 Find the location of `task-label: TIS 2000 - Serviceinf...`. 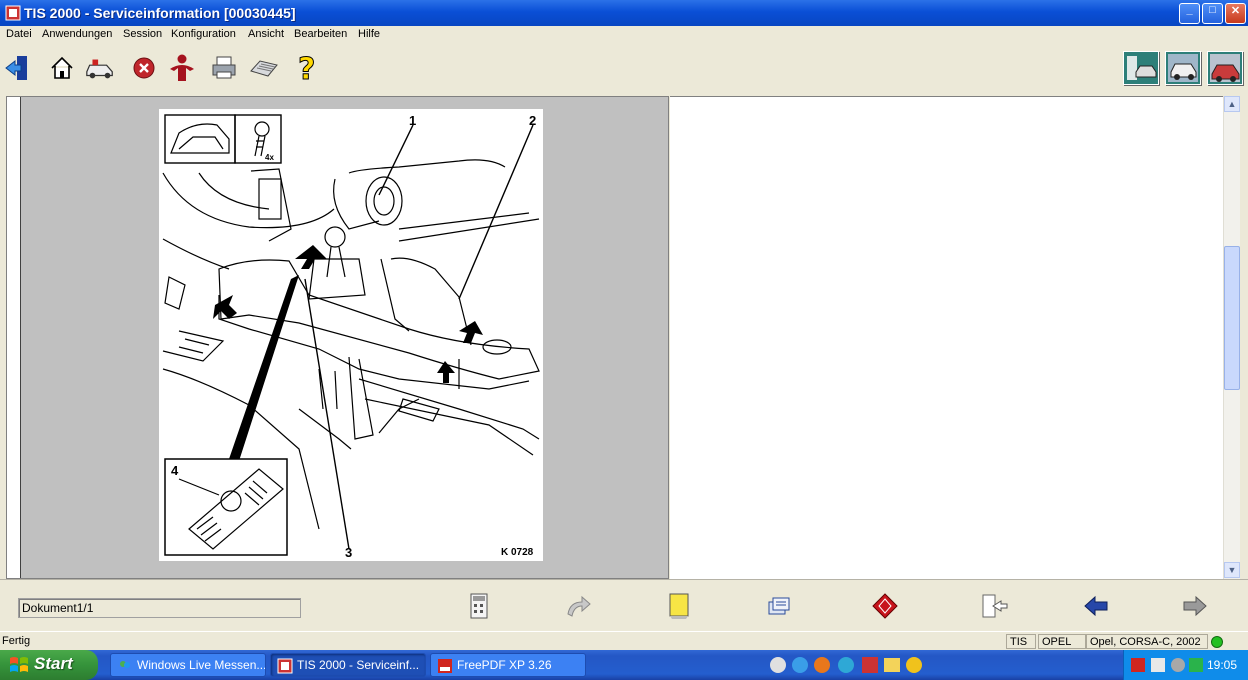

task-label: TIS 2000 - Serviceinf... is located at coordinates (358, 665).